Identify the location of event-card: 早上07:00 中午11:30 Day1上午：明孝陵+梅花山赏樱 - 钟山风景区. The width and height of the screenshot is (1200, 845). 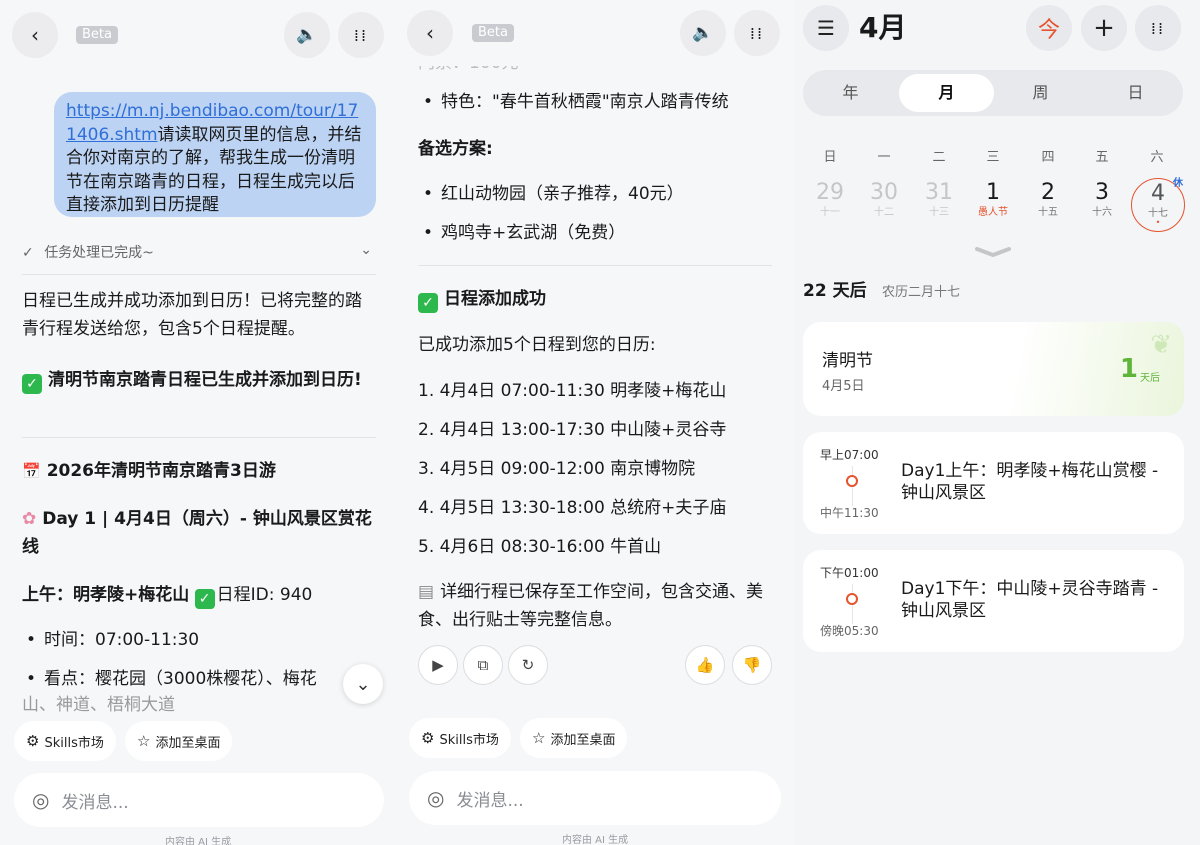
(993, 483).